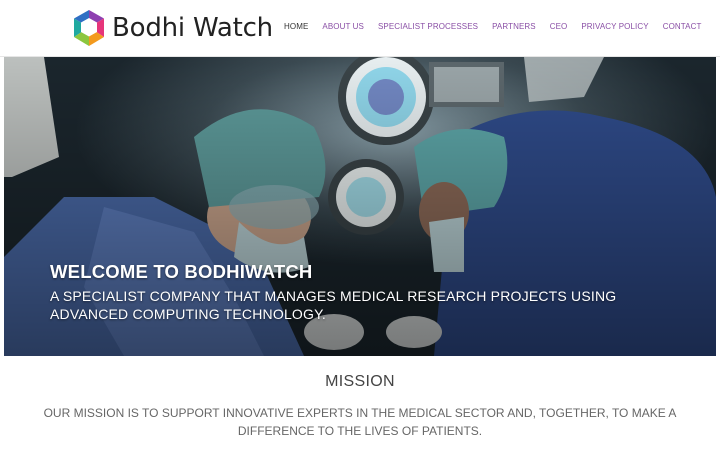  Describe the element at coordinates (360, 381) in the screenshot. I see `mission-heading: MISSION` at that location.